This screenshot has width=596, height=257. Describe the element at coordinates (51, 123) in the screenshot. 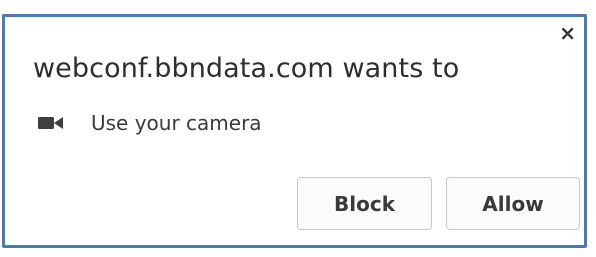

I see `video-camera-icon` at that location.